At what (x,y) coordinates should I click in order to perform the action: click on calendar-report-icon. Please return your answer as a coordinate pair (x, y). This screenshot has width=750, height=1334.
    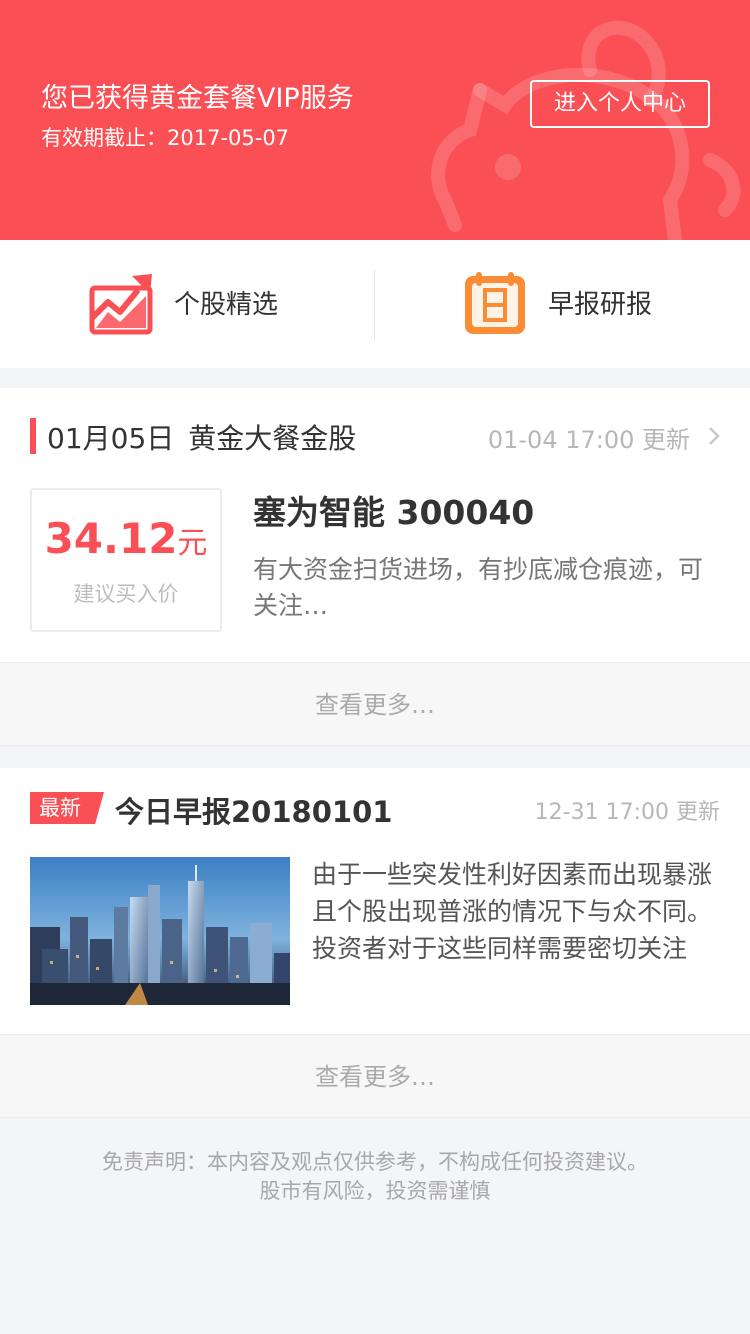
    Looking at the image, I should click on (495, 303).